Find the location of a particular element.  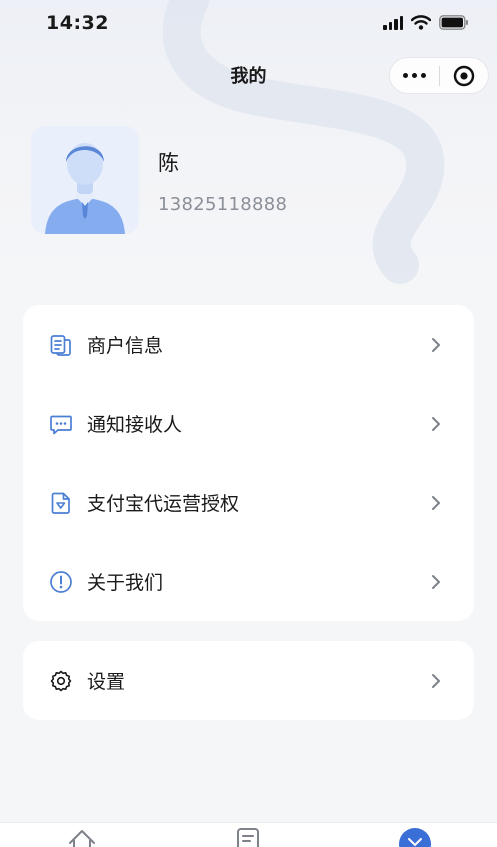

user-phone: 13825118888 is located at coordinates (223, 204).